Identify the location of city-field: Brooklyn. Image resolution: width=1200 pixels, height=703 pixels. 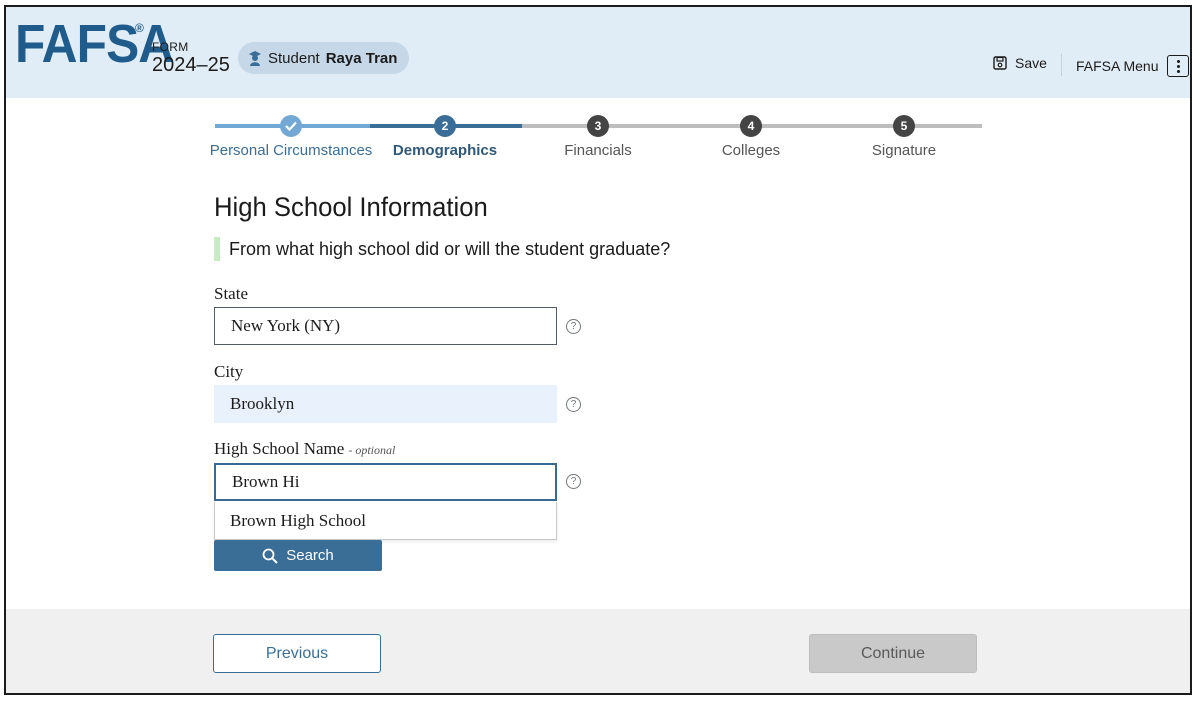
(385, 404).